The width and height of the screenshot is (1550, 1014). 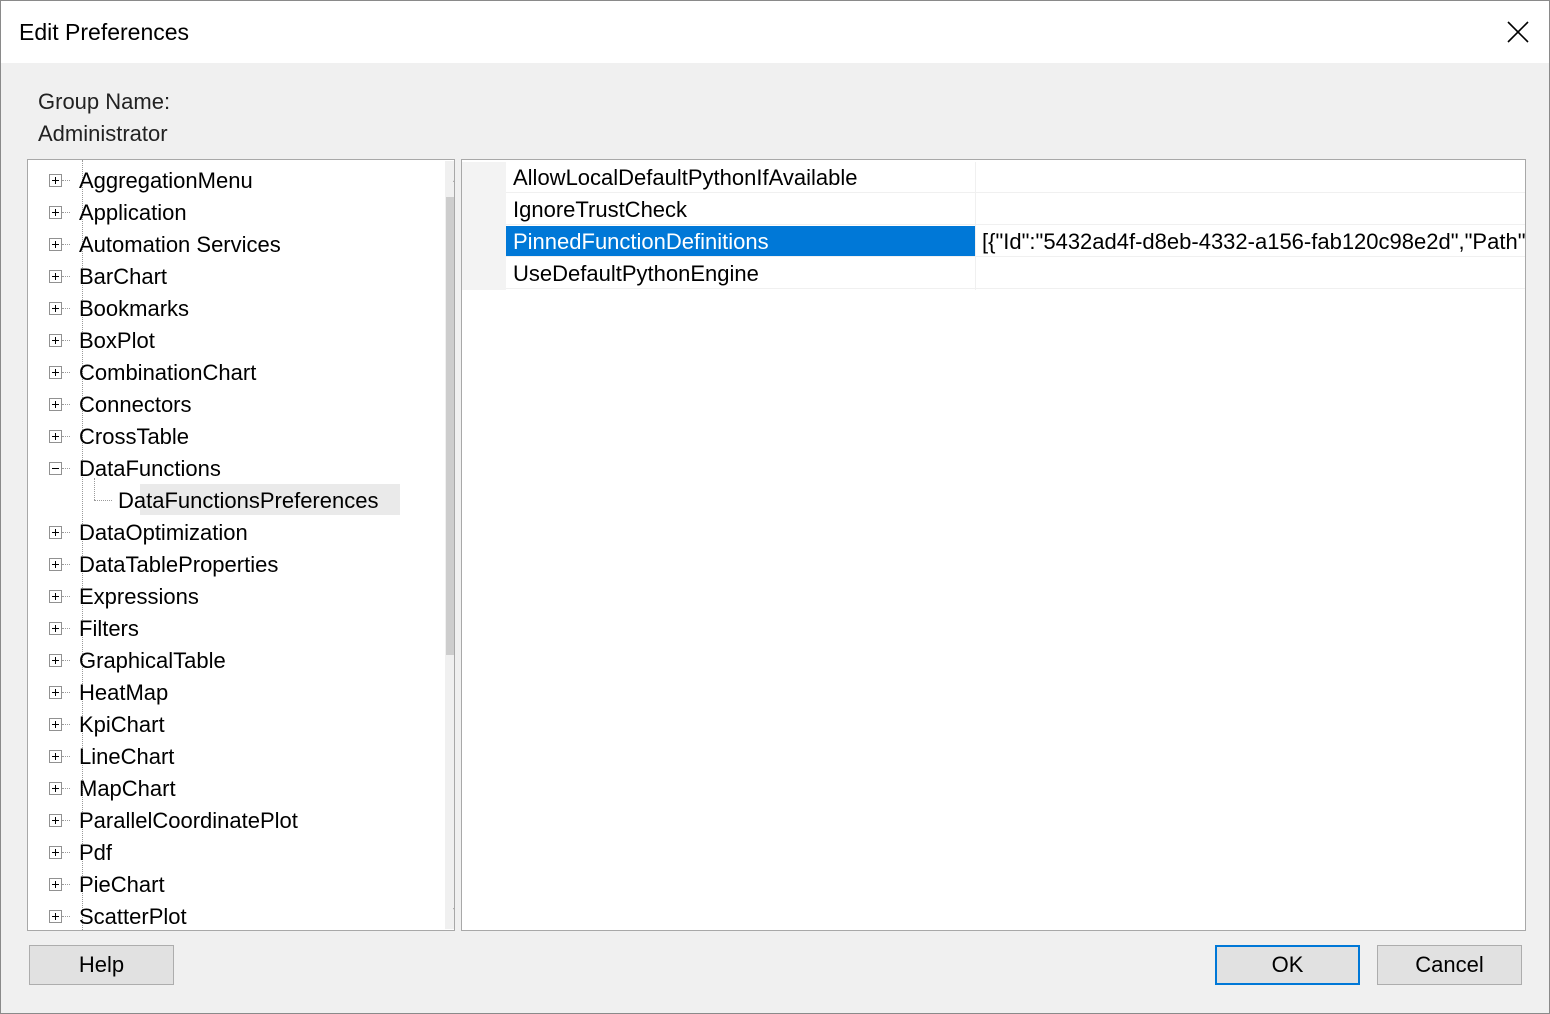 I want to click on tree-item-label: DataTableProperties, so click(x=179, y=564).